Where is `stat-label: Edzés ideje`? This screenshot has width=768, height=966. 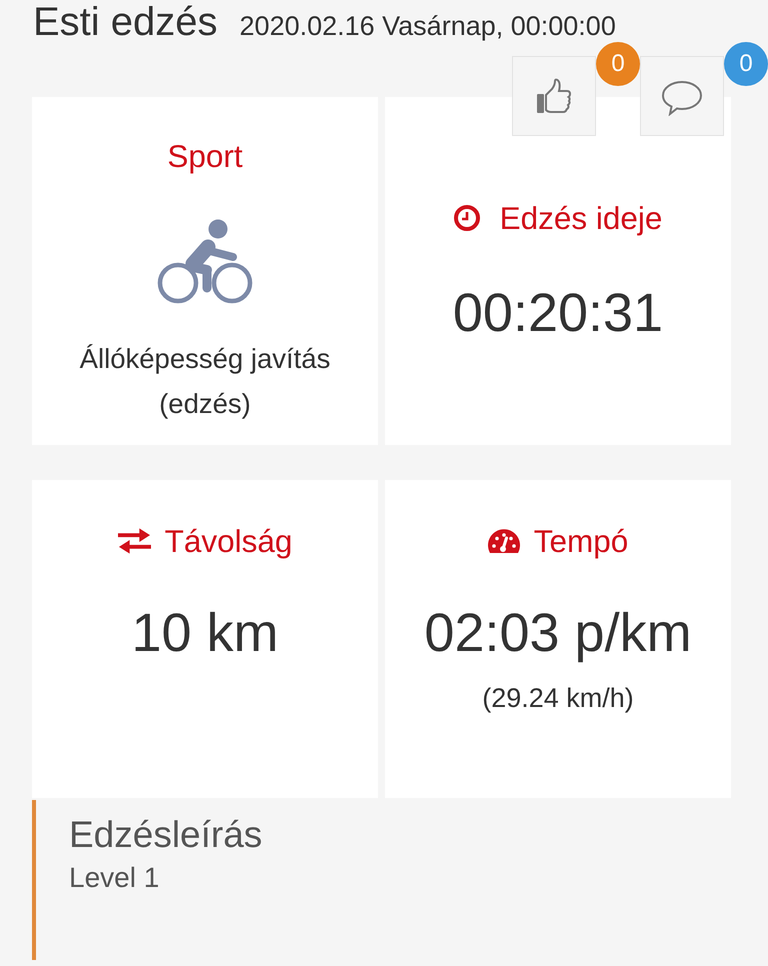
stat-label: Edzés ideje is located at coordinates (581, 218).